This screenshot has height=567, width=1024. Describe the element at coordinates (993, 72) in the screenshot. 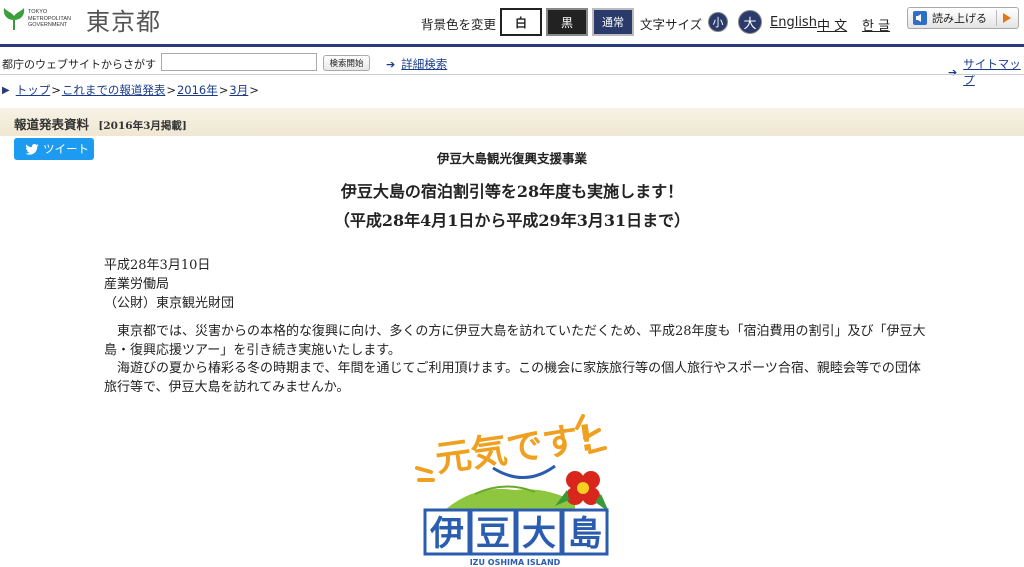

I see `sitemap-label: サイトマップ` at that location.